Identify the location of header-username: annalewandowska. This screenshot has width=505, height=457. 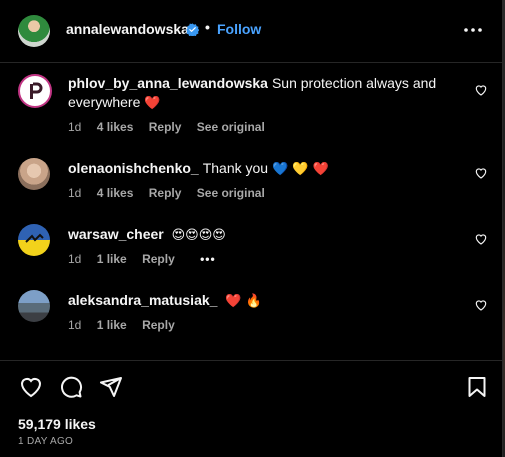
(127, 29).